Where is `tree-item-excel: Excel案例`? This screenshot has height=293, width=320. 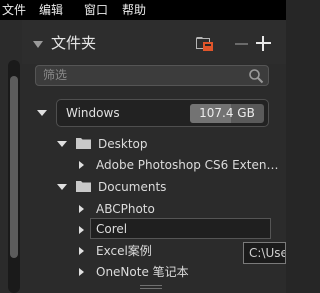
tree-item-excel: Excel案例 is located at coordinates (124, 251).